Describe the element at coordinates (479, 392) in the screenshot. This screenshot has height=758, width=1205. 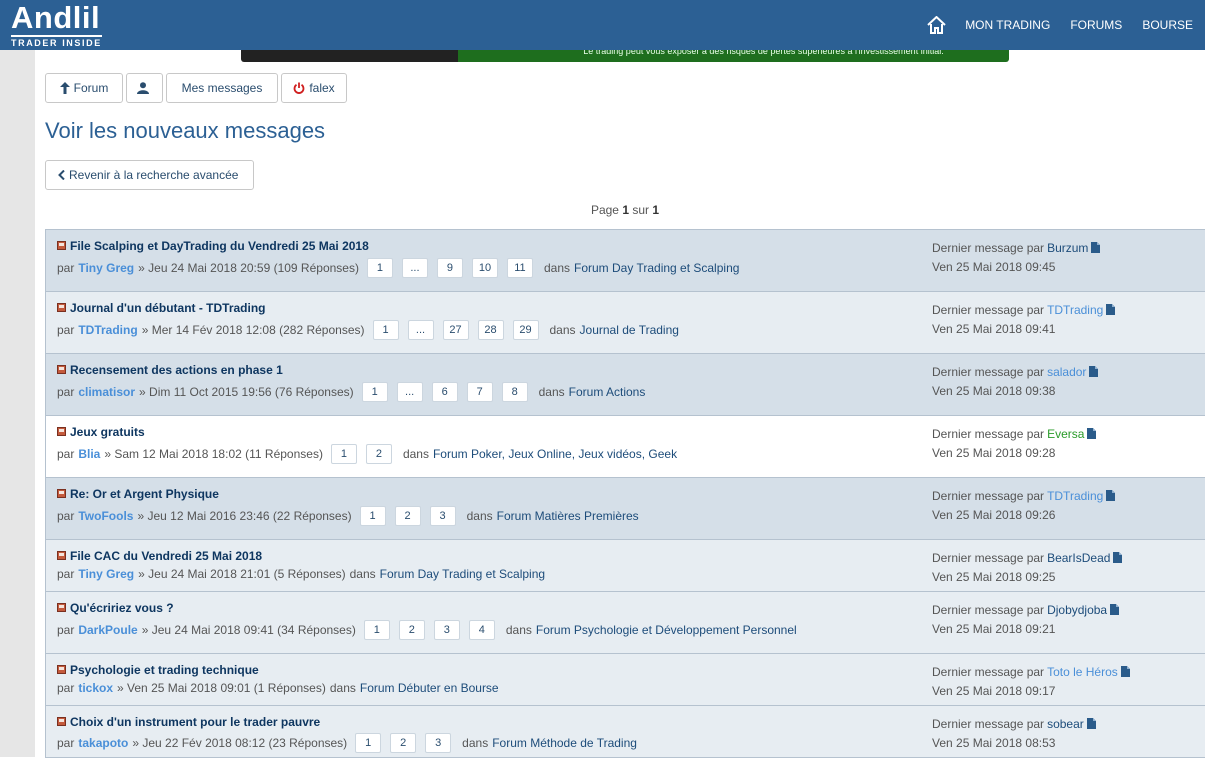
I see `page-link: 7` at that location.